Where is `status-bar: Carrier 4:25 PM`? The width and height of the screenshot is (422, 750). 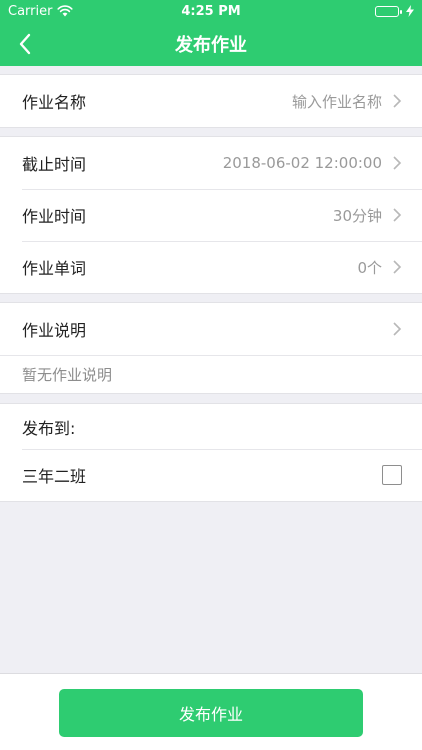 status-bar: Carrier 4:25 PM is located at coordinates (211, 11).